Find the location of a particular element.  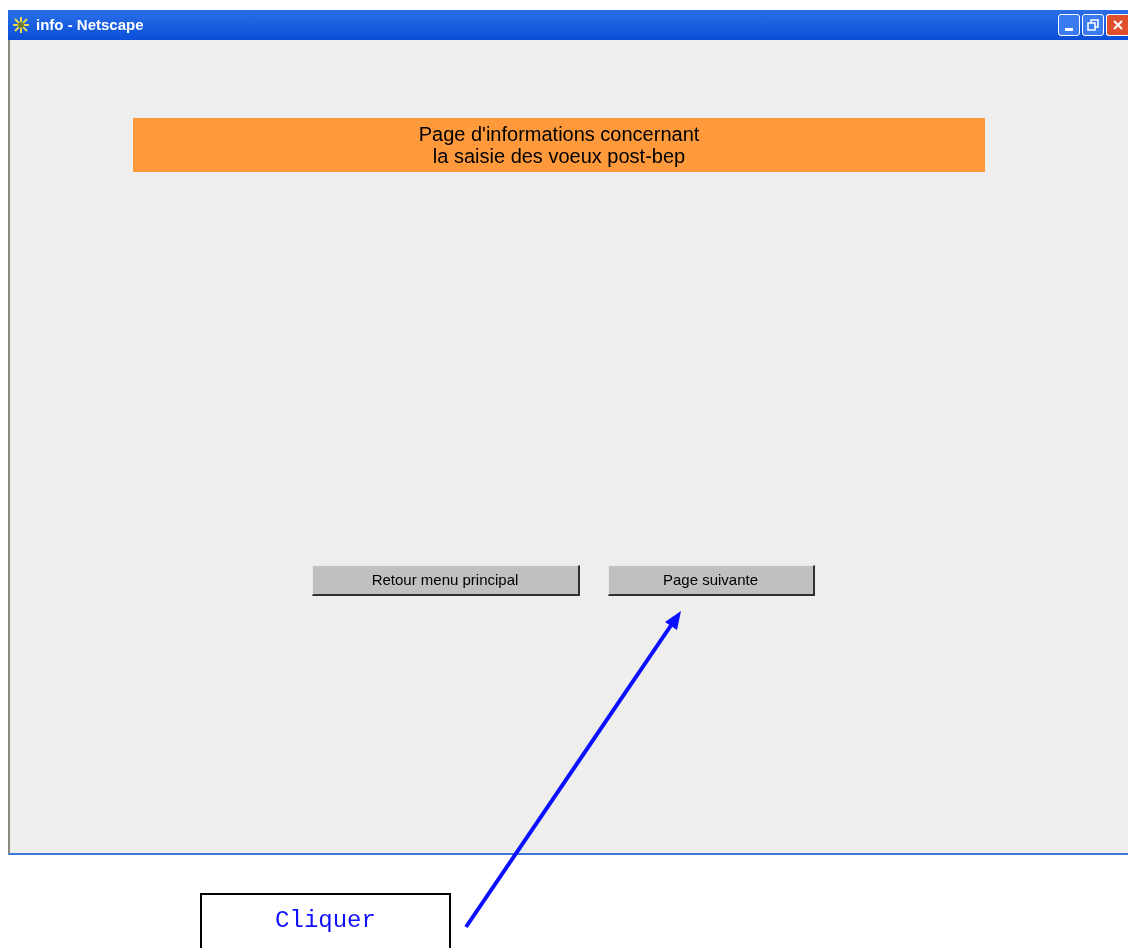

minimize-icon is located at coordinates (1069, 29).